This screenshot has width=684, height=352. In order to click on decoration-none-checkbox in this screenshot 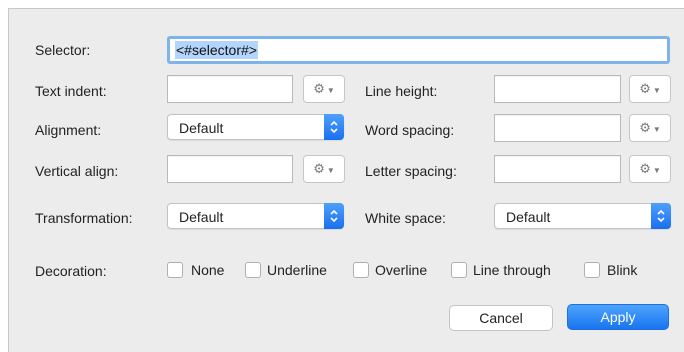, I will do `click(175, 270)`.